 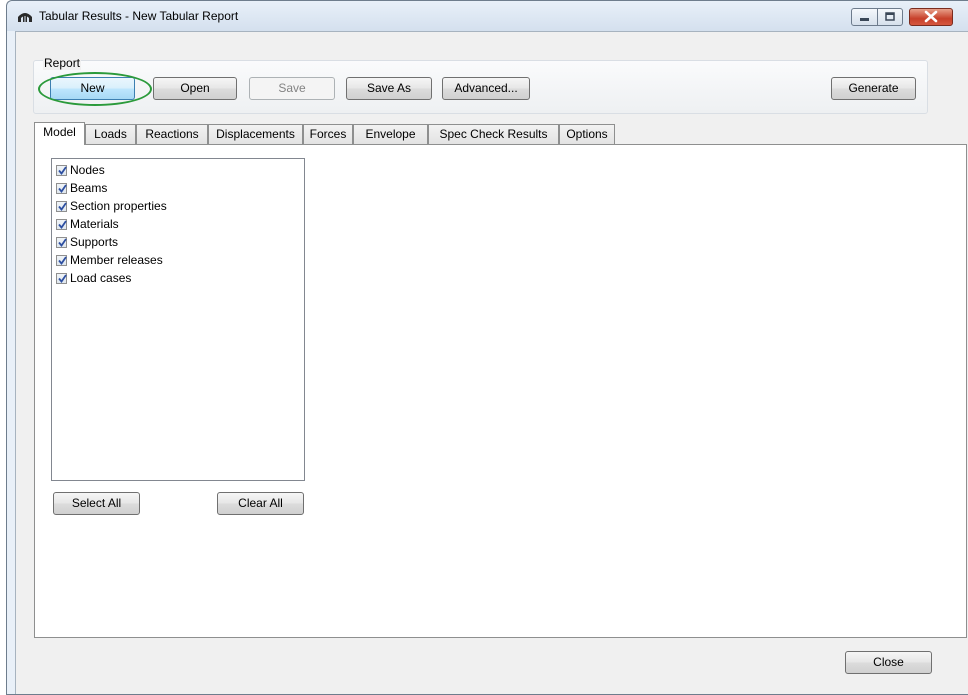 I want to click on select-all-button: Select All, so click(x=96, y=503).